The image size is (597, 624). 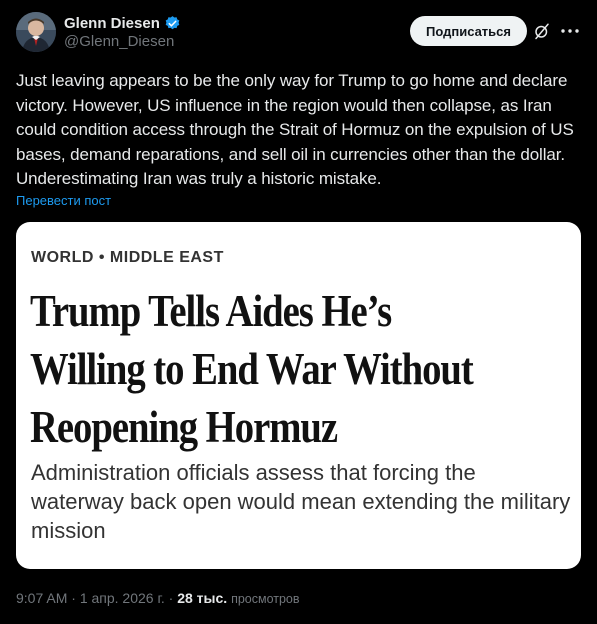 I want to click on article-headline-line: Trump Tells Aides He’s, so click(x=211, y=311).